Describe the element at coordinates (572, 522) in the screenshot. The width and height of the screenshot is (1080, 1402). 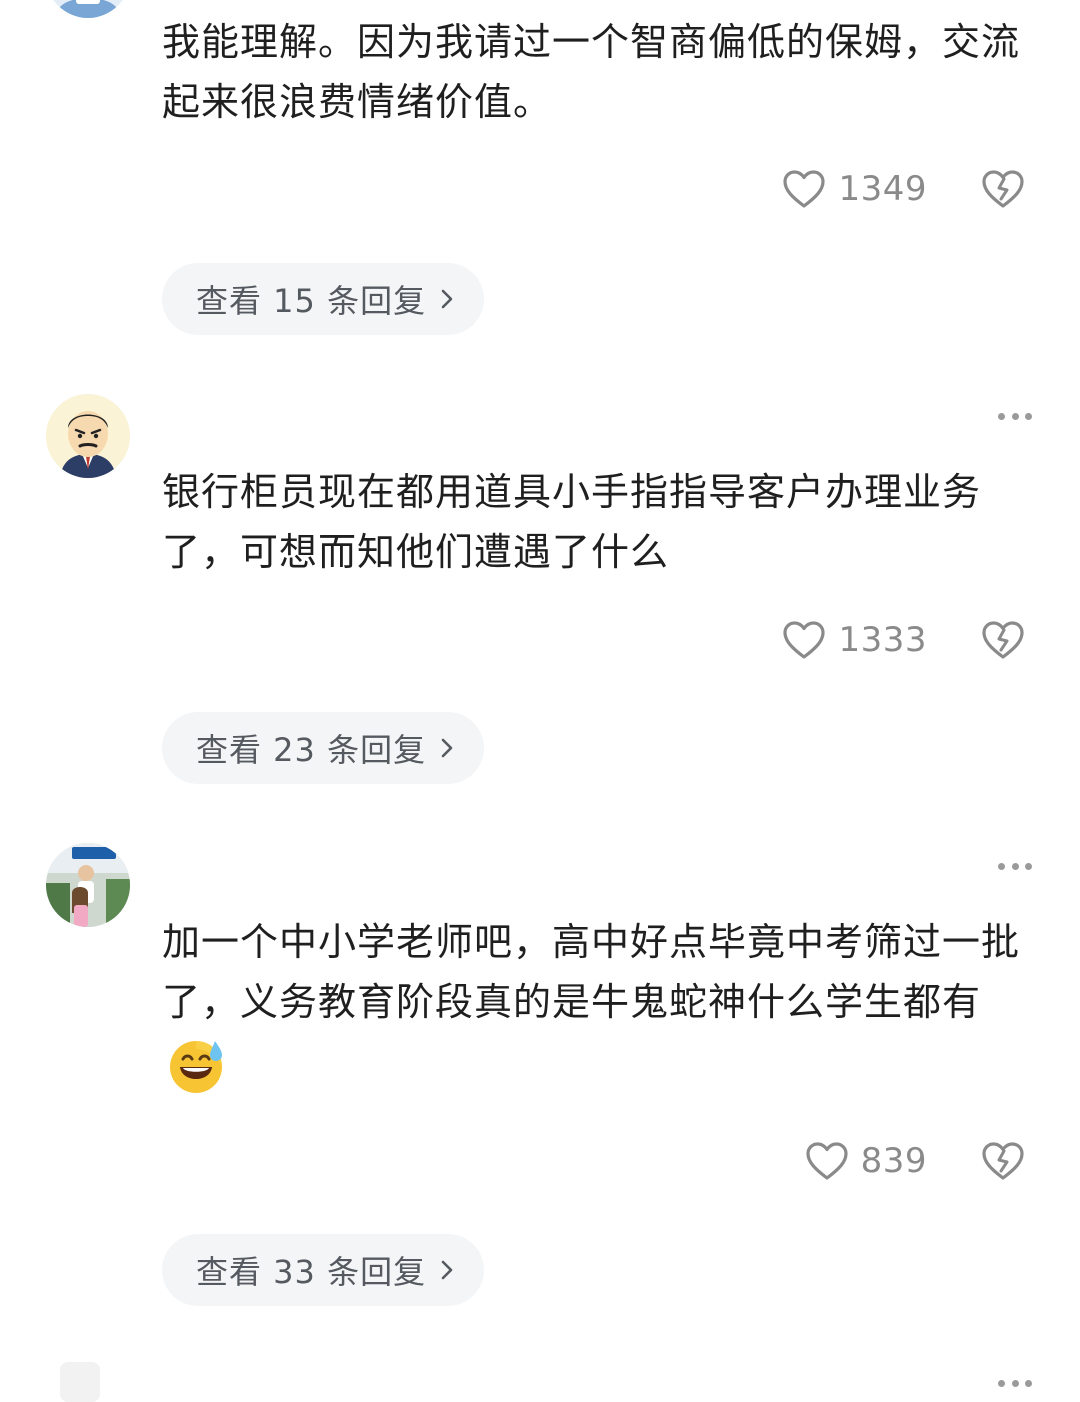
I see `comment-text: 银行柜员现在都用道具小手指指导客户办理业务了，可想而知他们遭遇了什么` at that location.